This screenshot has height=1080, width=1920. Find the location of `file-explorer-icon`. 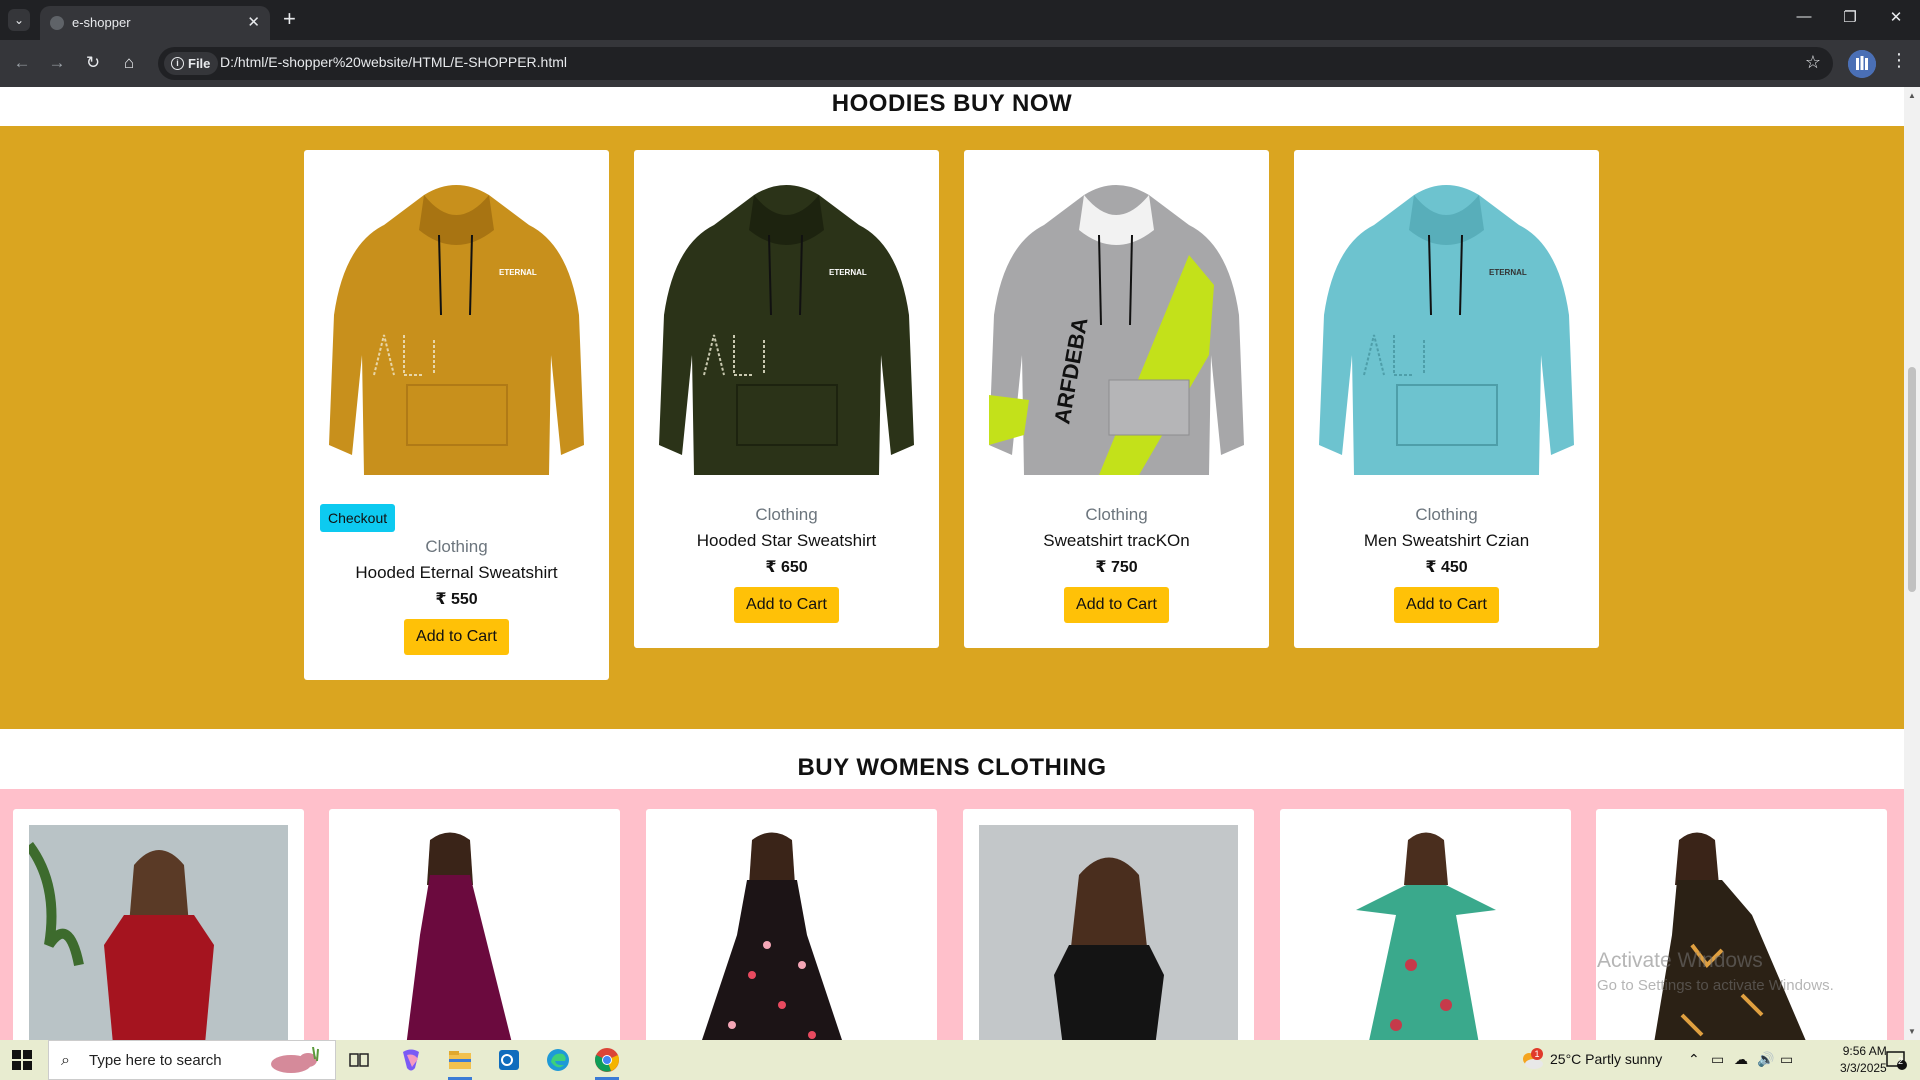

file-explorer-icon is located at coordinates (460, 1060).